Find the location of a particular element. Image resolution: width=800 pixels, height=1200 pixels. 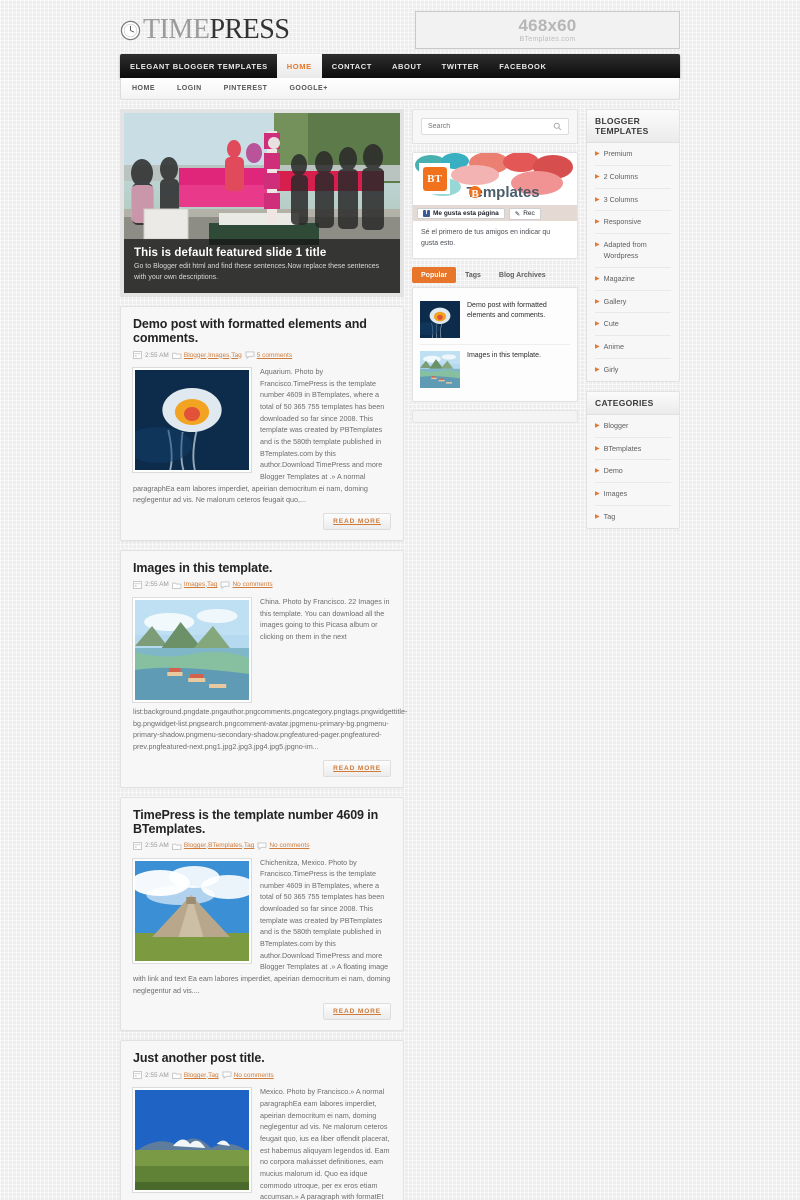

sidebar-list-item: ▶ Tag is located at coordinates (633, 517).